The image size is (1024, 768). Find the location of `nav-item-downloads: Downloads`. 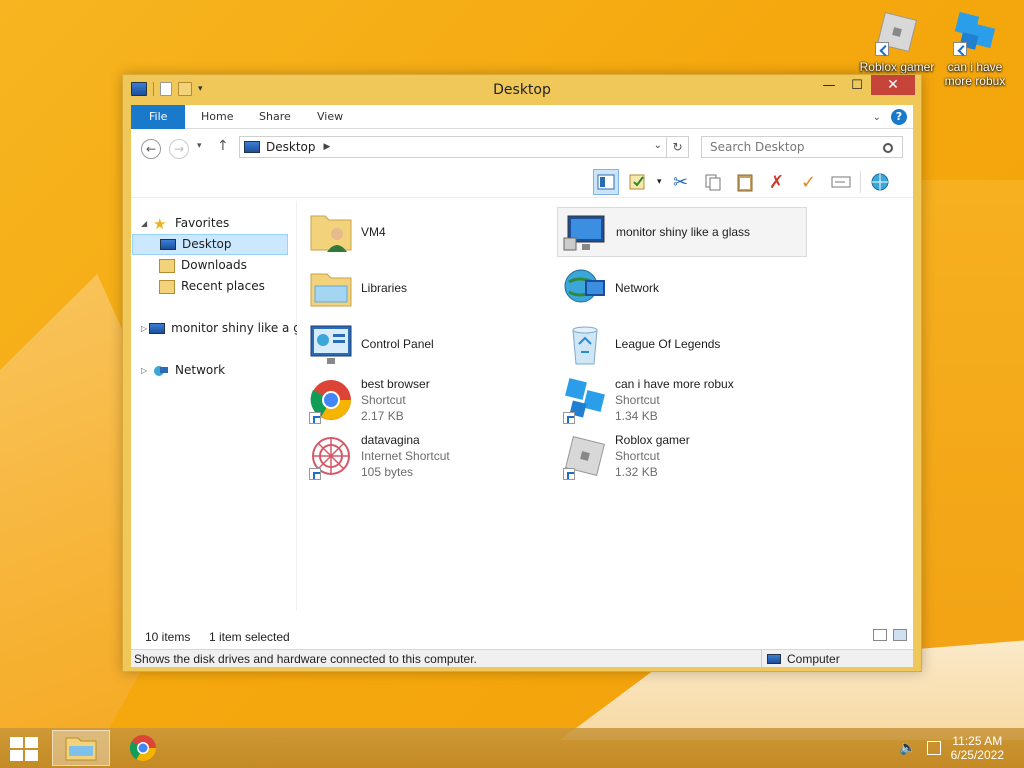

nav-item-downloads: Downloads is located at coordinates (203, 265).